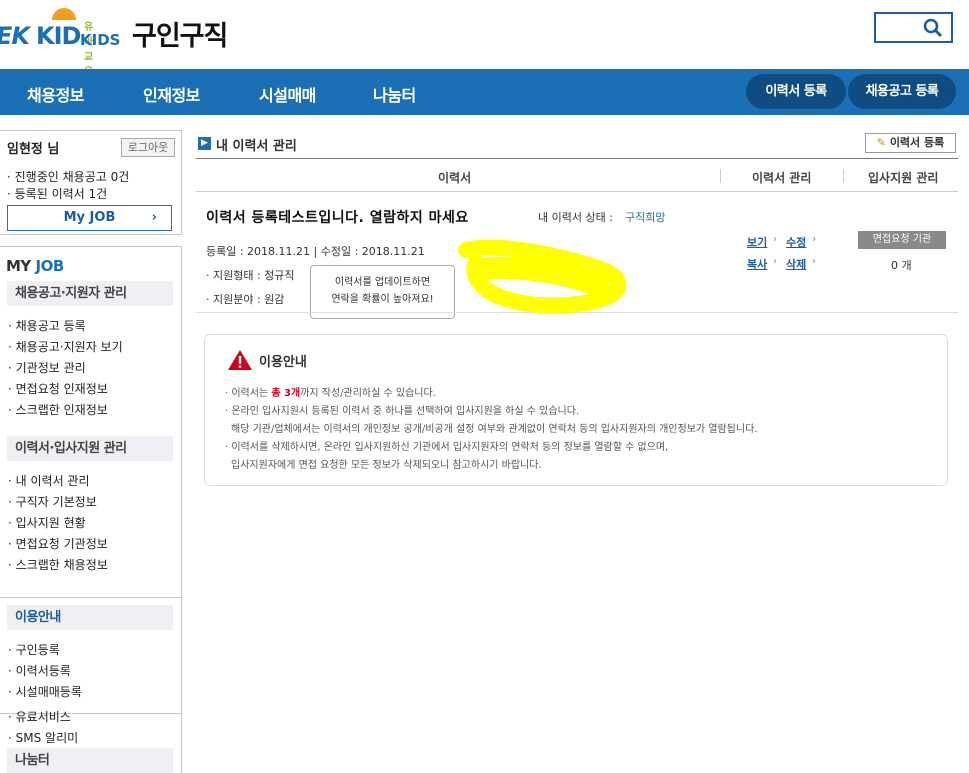  I want to click on sidebar-link-my-resume: · 내 이력서 관리, so click(49, 480).